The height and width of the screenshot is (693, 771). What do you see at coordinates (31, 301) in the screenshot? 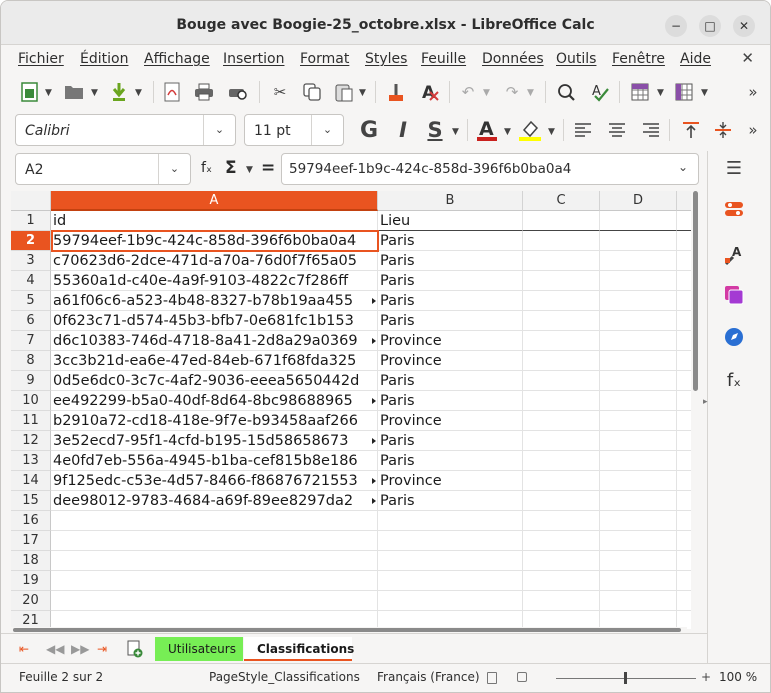
I see `row-header: 5` at bounding box center [31, 301].